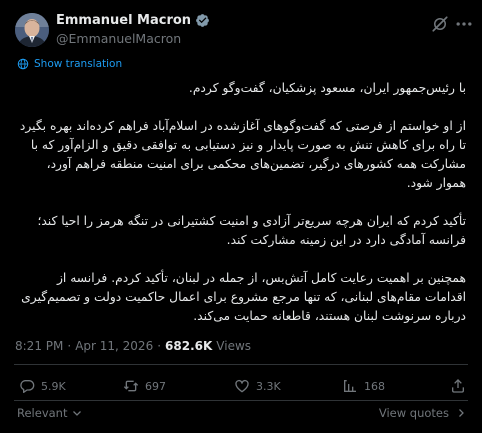 This screenshot has width=482, height=433. I want to click on tweet-meta: 8:21 PM · Apr 11, 2026 · 682.6K Views, so click(133, 346).